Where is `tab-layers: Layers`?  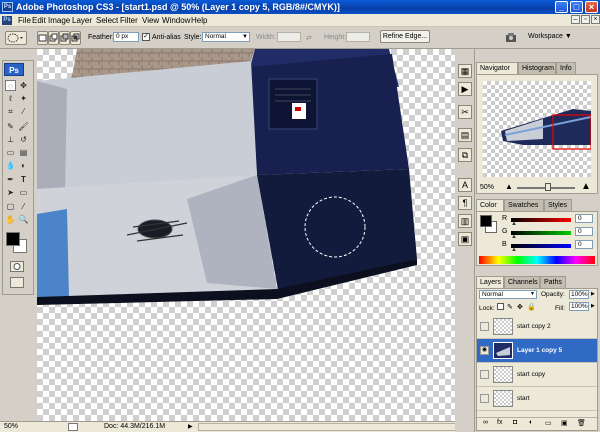
tab-layers: Layers is located at coordinates (490, 282).